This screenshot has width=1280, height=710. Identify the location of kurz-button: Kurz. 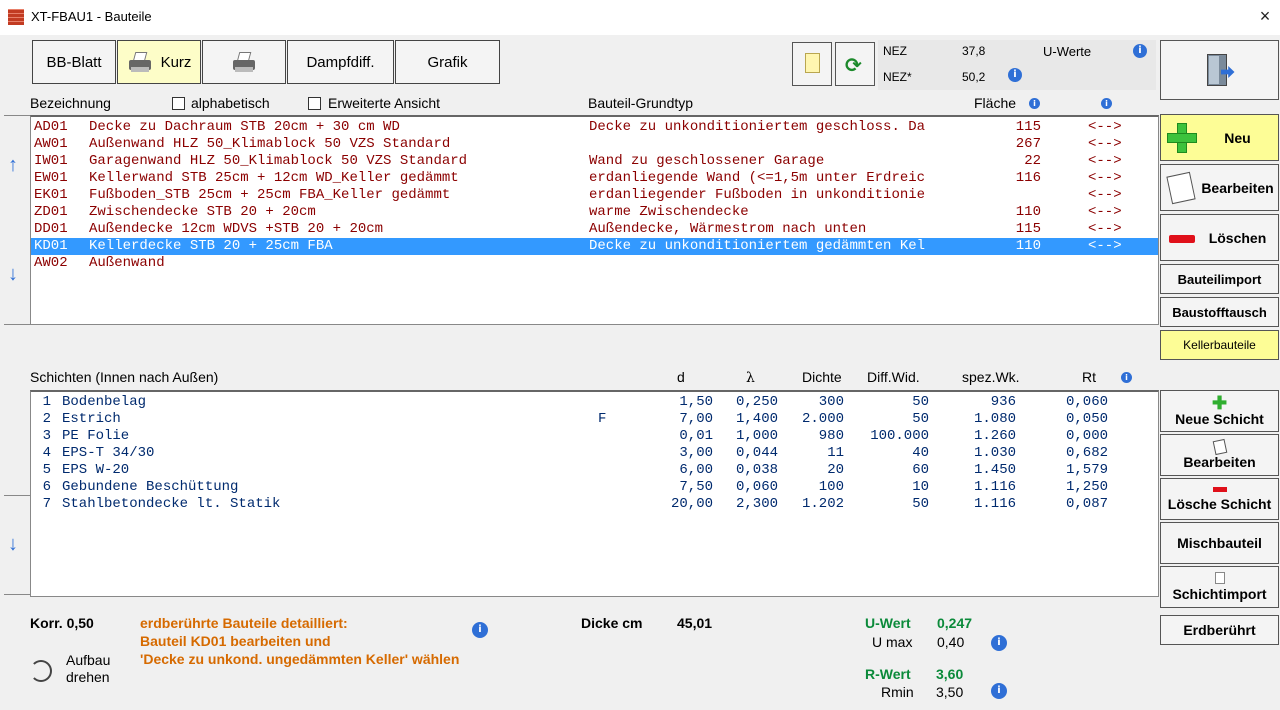
(159, 62).